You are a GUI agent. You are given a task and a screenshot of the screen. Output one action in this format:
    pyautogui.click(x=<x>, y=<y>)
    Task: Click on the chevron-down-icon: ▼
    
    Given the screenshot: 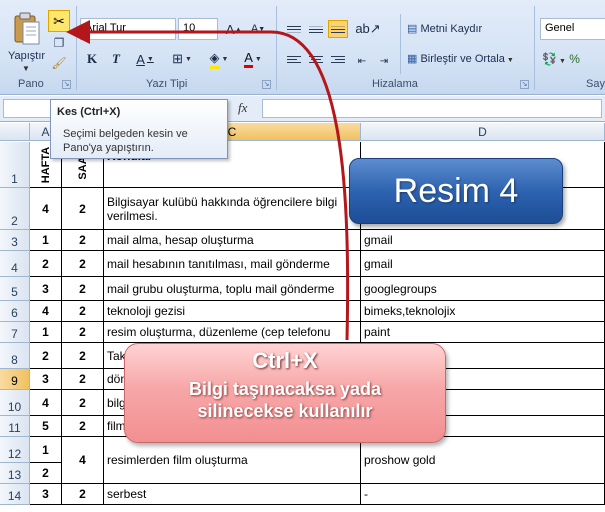 What is the action you would take?
    pyautogui.click(x=26, y=68)
    